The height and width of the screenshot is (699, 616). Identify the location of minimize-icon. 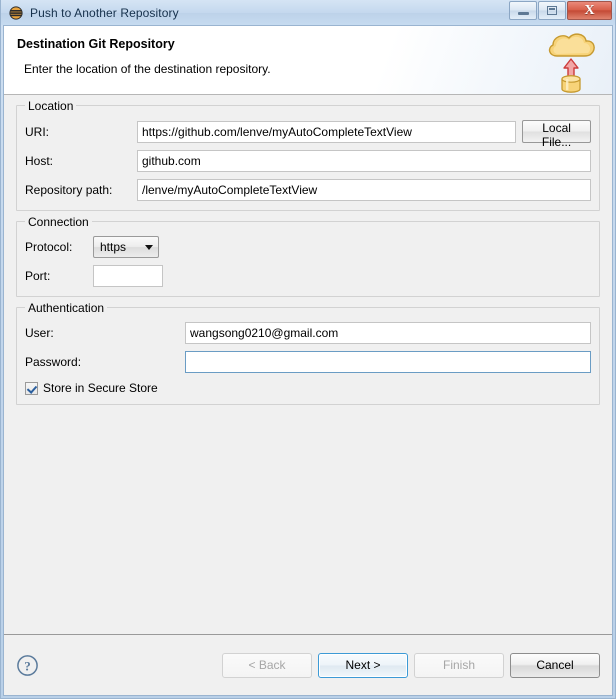
(523, 13).